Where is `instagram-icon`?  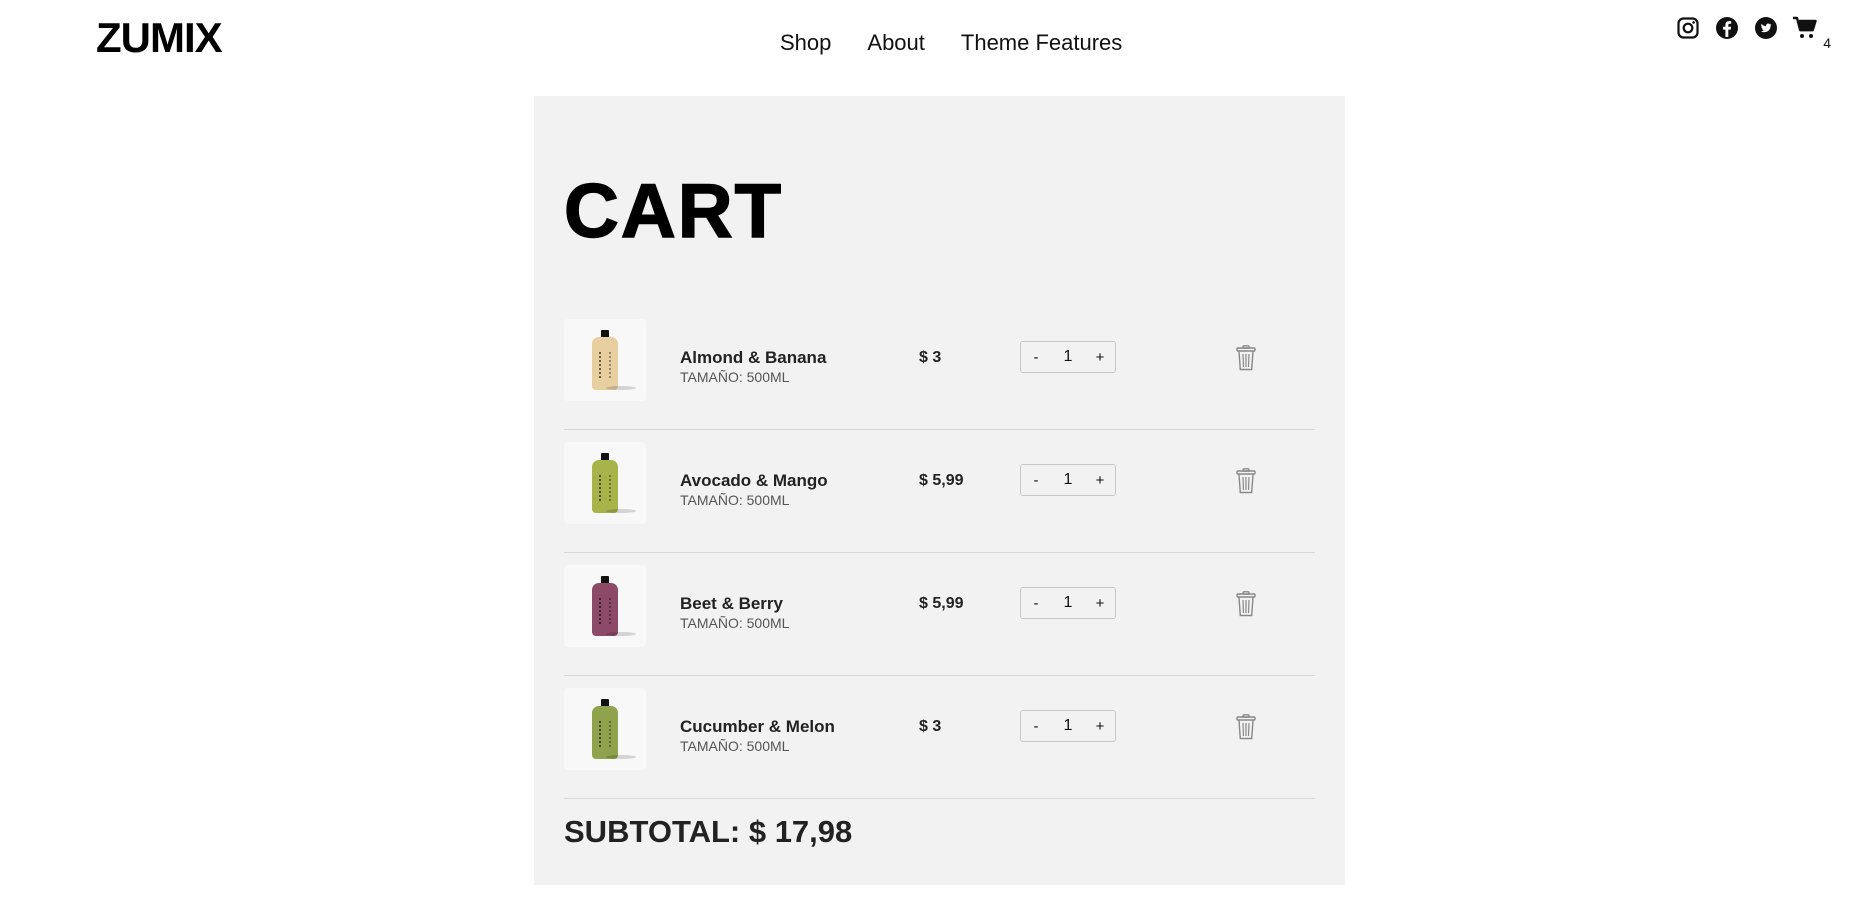
instagram-icon is located at coordinates (1688, 28).